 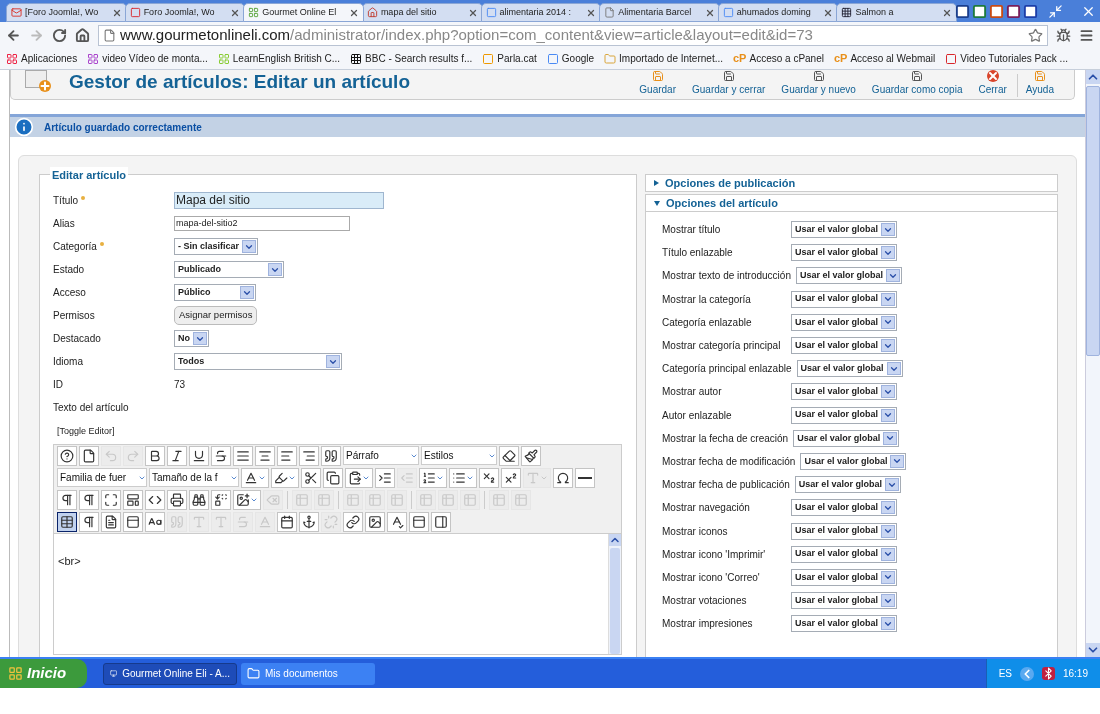 I want to click on bug-icon, so click(x=1063, y=35).